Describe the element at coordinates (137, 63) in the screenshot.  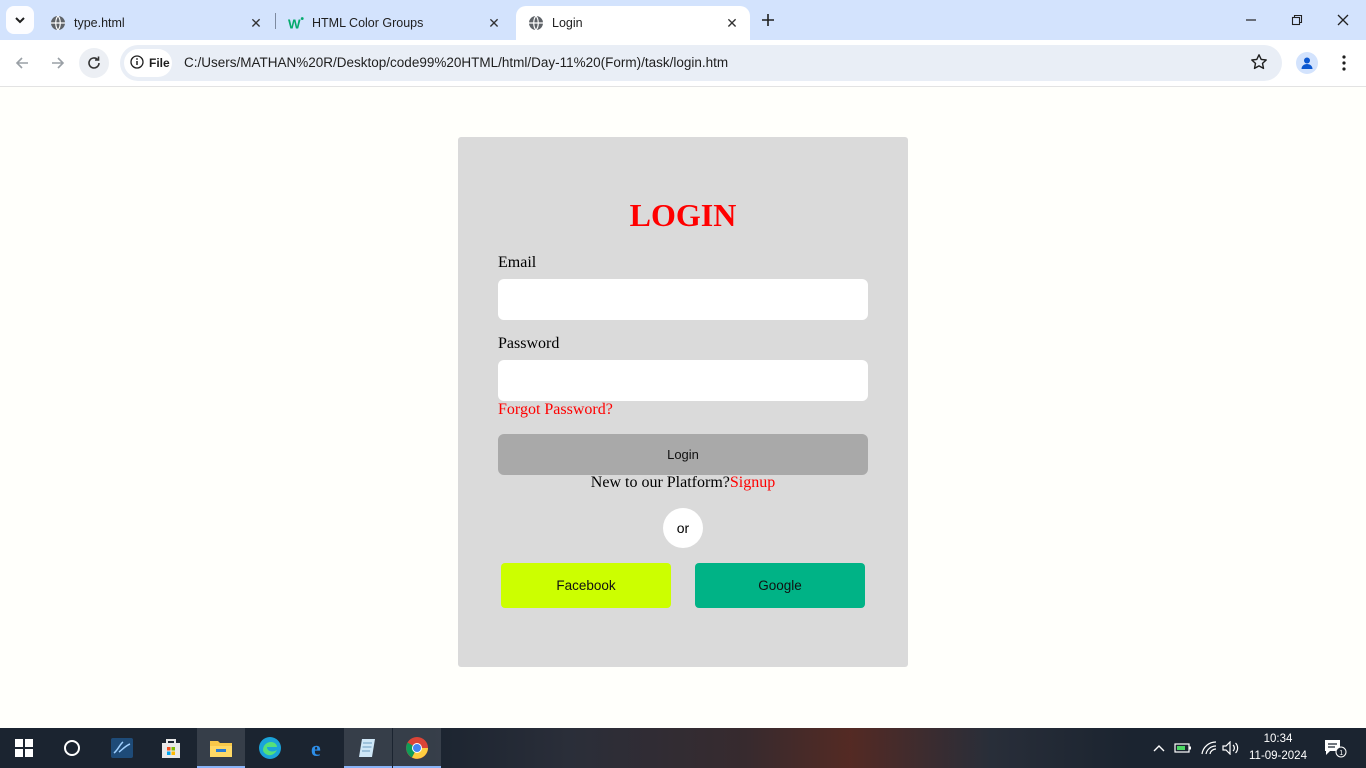
I see `info-icon` at that location.